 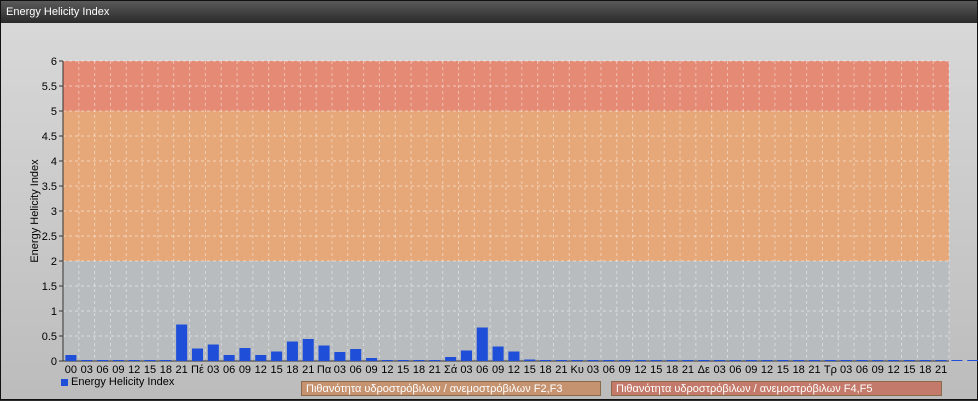 What do you see at coordinates (54, 362) in the screenshot?
I see `y-tick-label: 0` at bounding box center [54, 362].